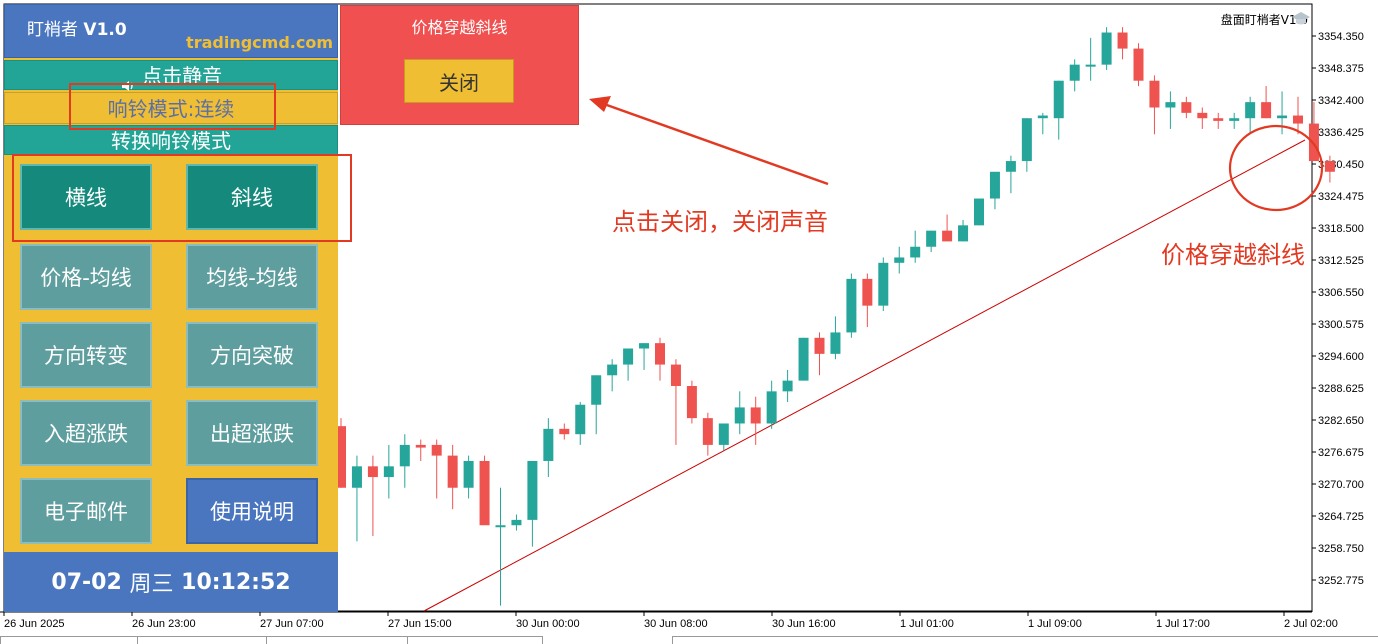 This screenshot has width=1378, height=644. Describe the element at coordinates (1341, 517) in the screenshot. I see `price-tick-label: 3264.725` at that location.